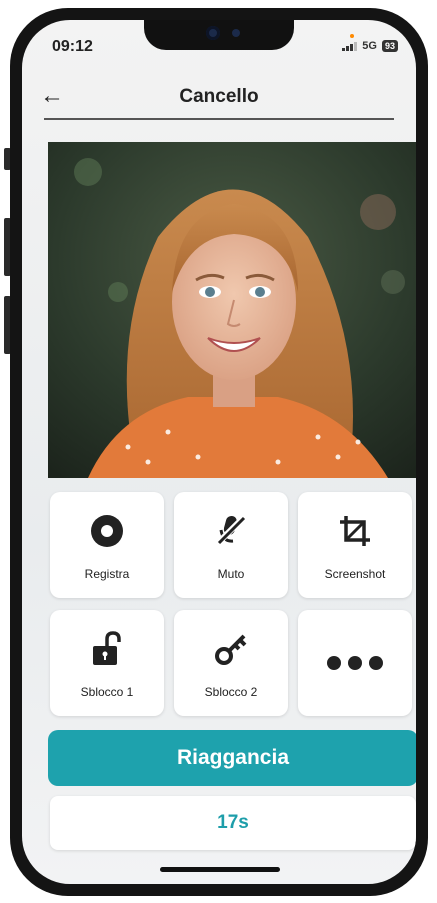 This screenshot has height=903, width=437. I want to click on screenshot-button: Screenshot, so click(355, 545).